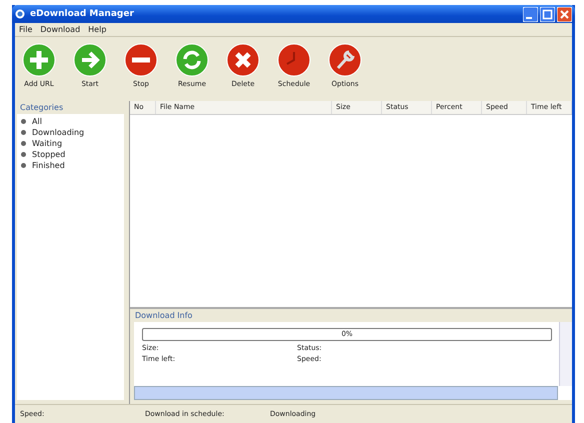 Image resolution: width=584 pixels, height=423 pixels. Describe the element at coordinates (345, 60) in the screenshot. I see `wrench-icon` at that location.